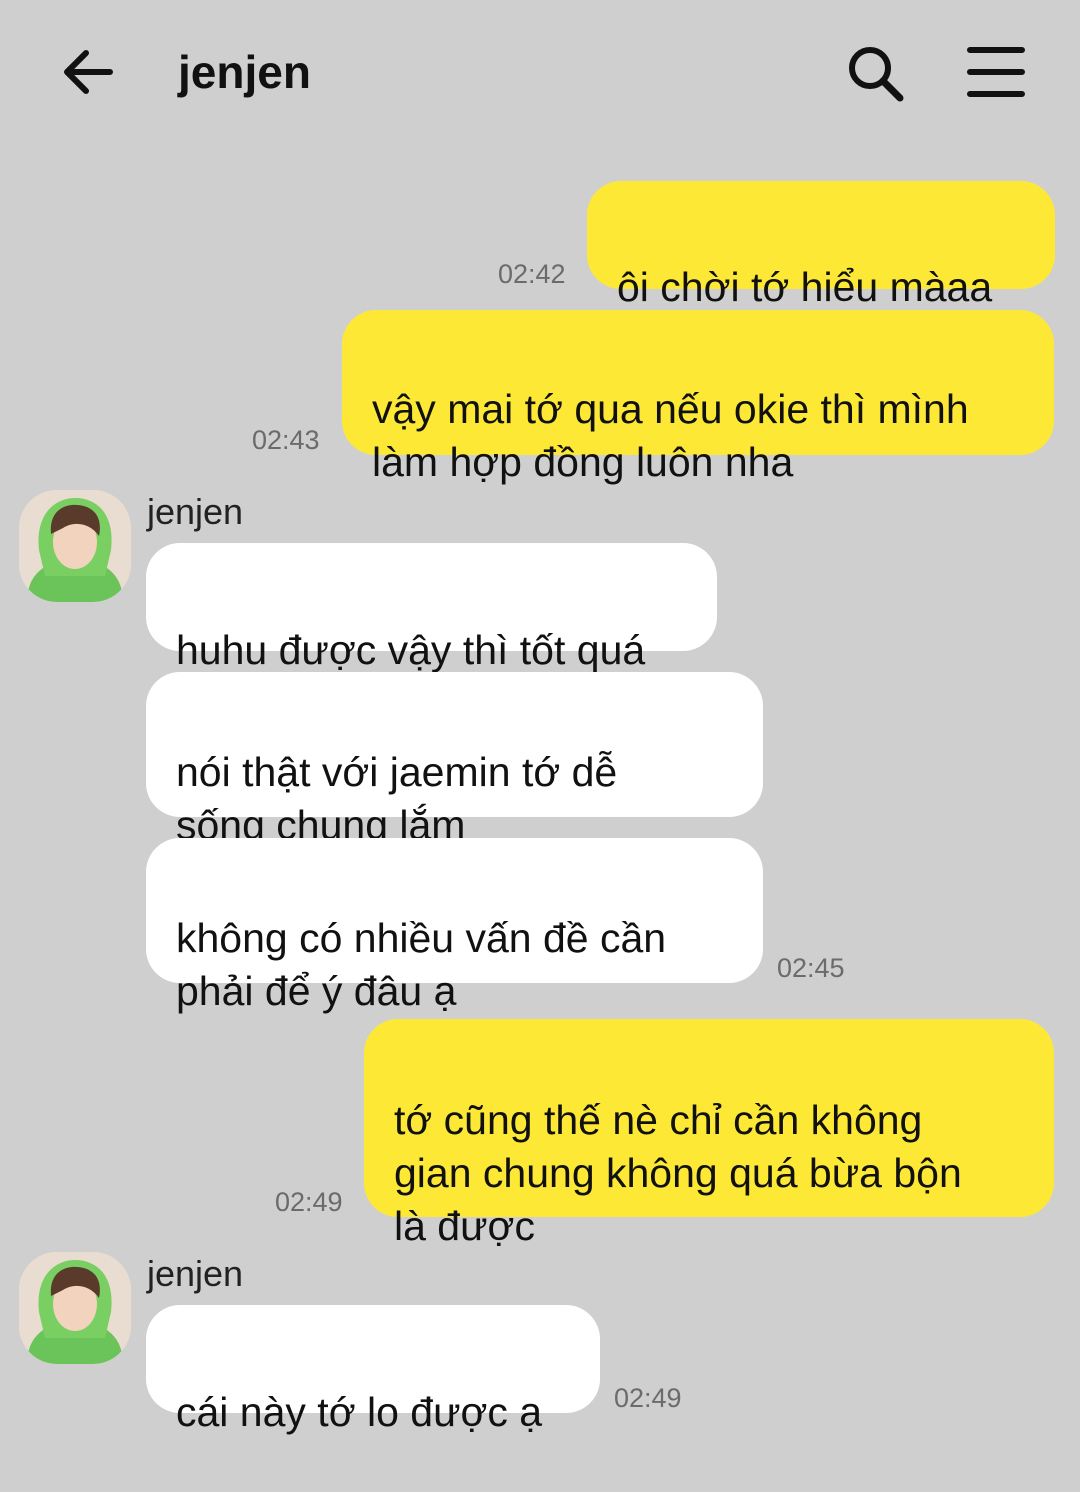  Describe the element at coordinates (431, 608) in the screenshot. I see `message-bubble-received: huhu được vậy thì tốt quá` at that location.